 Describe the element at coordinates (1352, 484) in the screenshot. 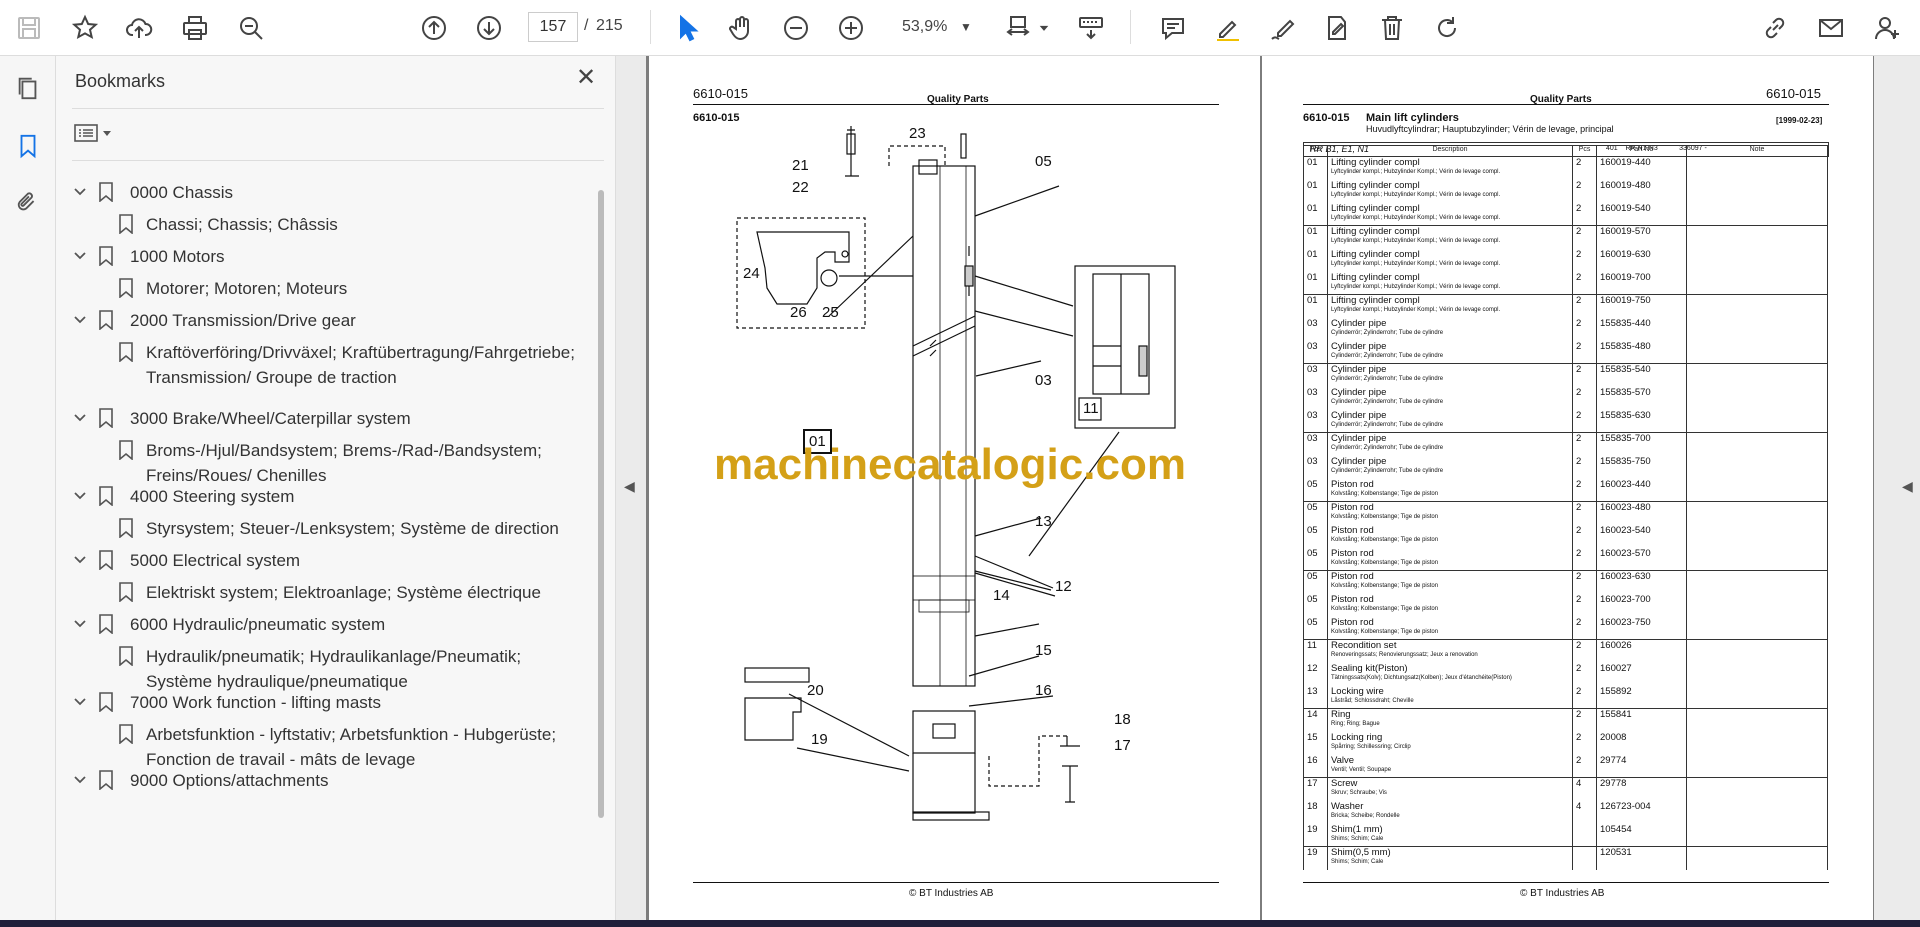

I see `description-text: Piston rod` at that location.